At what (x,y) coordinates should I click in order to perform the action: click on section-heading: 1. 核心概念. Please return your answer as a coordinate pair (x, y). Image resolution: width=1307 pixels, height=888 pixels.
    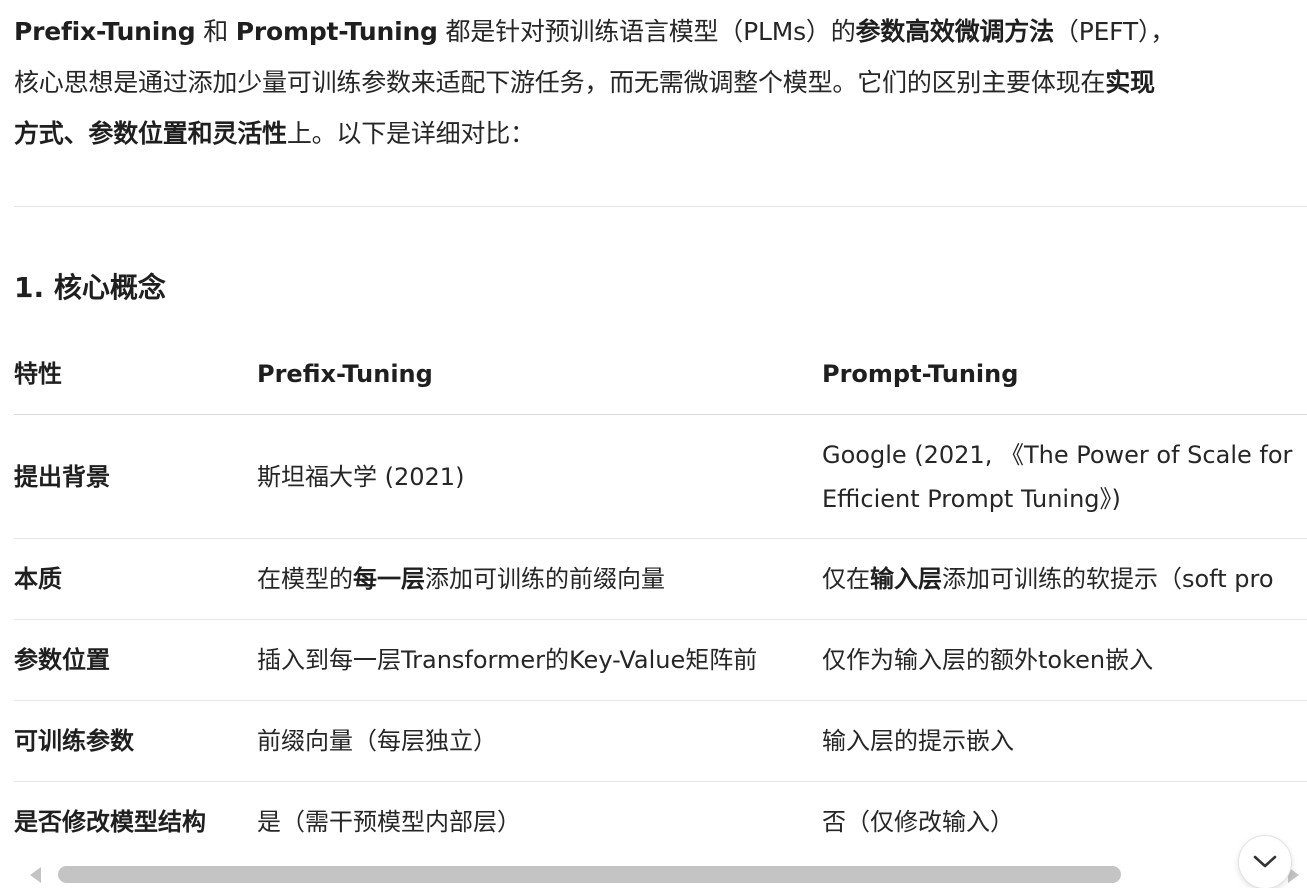
    Looking at the image, I should click on (90, 287).